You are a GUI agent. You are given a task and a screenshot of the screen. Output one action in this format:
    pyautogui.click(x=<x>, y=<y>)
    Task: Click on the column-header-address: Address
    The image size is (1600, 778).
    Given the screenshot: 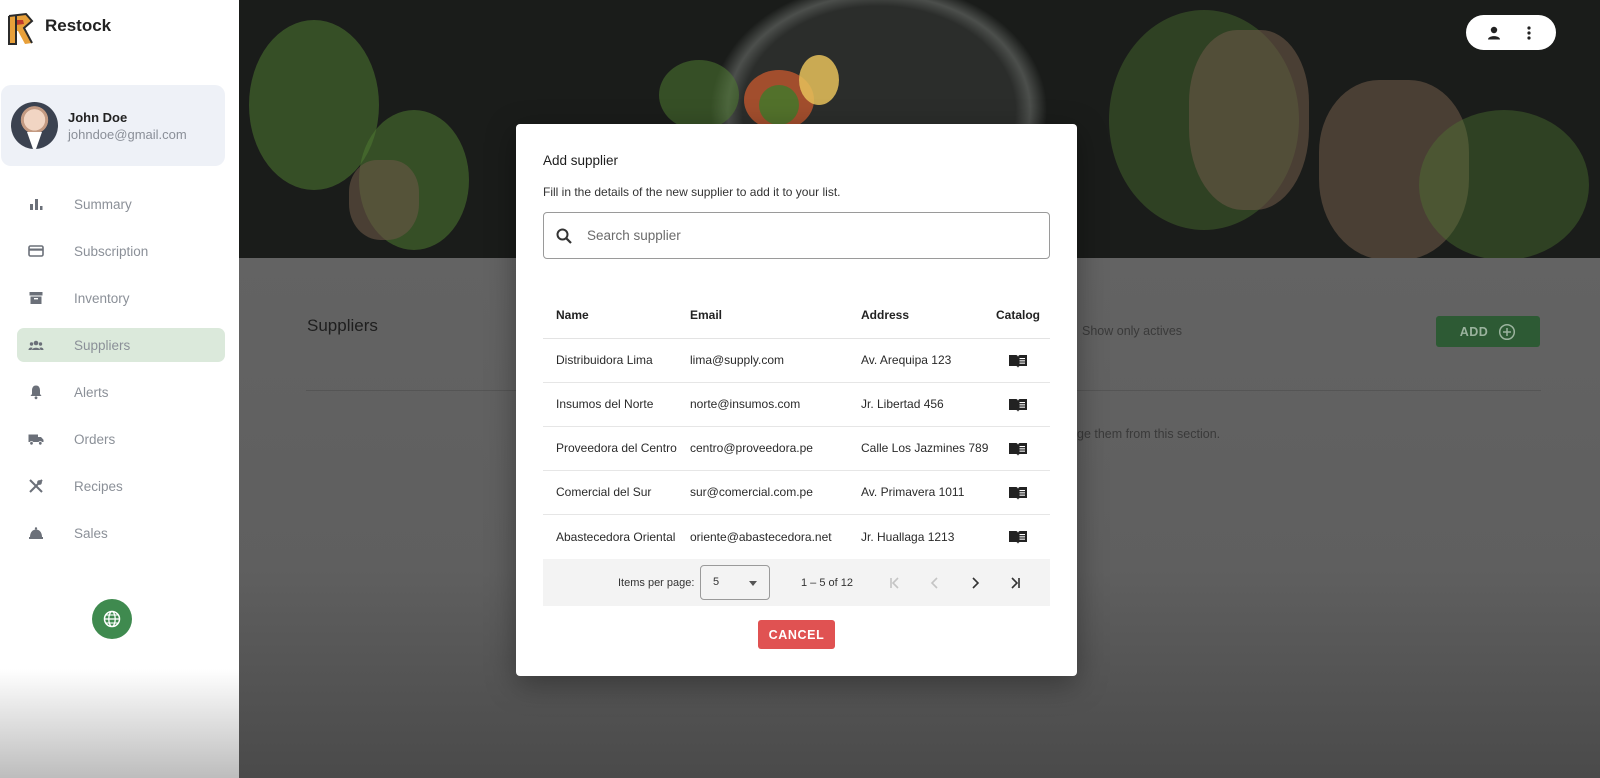 What is the action you would take?
    pyautogui.click(x=927, y=315)
    